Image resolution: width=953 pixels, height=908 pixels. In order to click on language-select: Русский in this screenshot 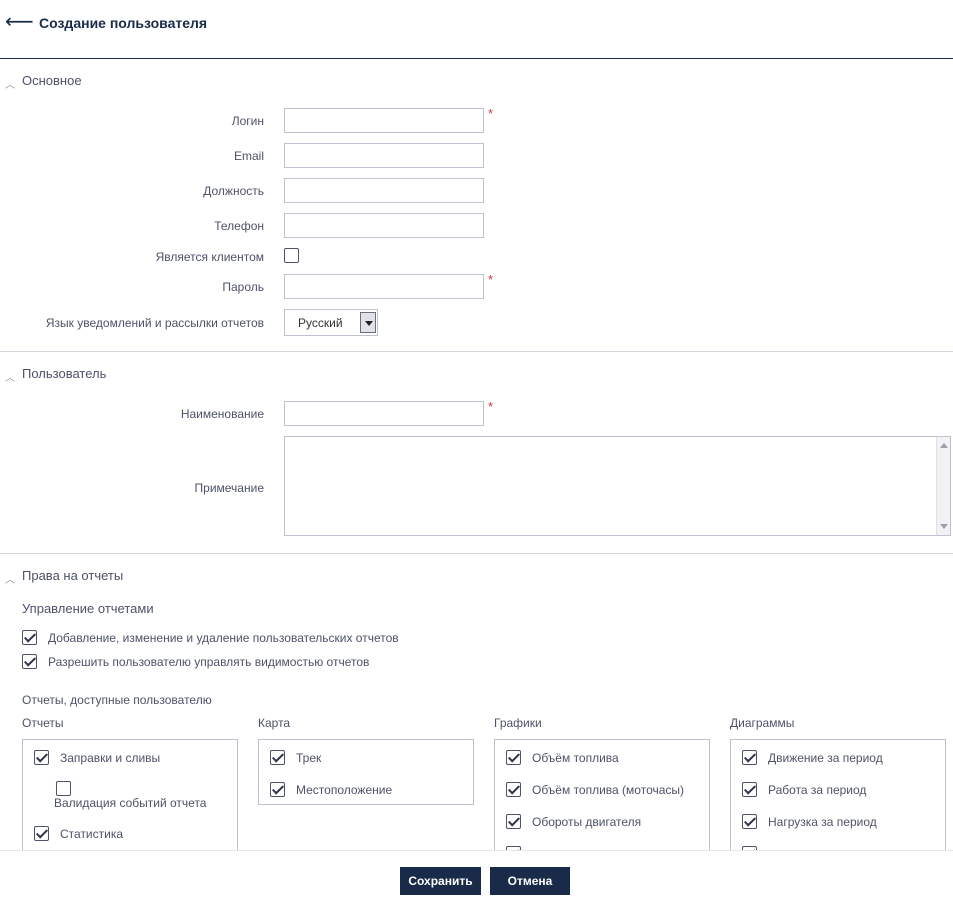, I will do `click(331, 322)`.